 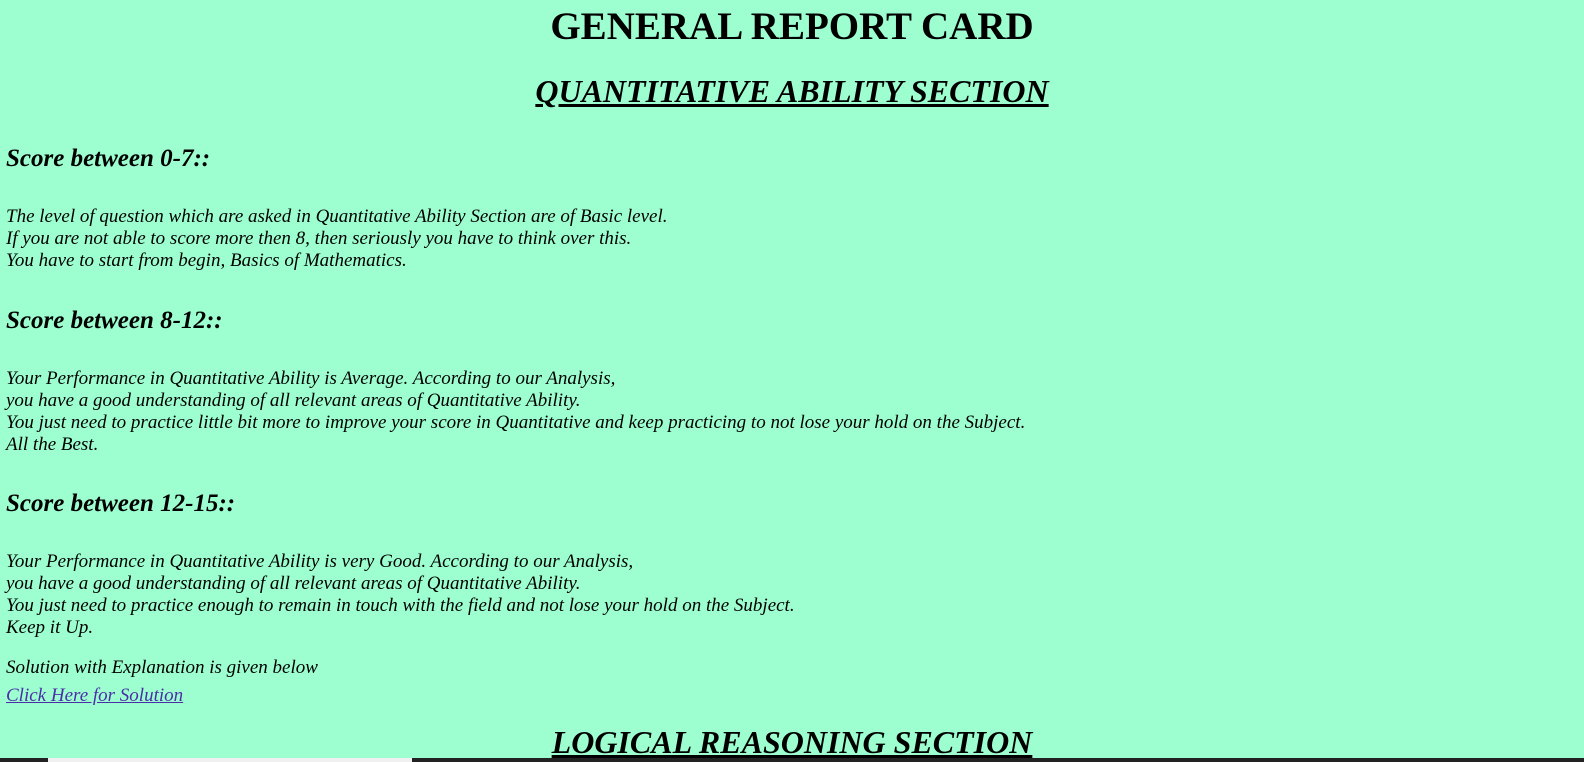 What do you see at coordinates (50, 627) in the screenshot?
I see `text-line: Keep it Up.` at bounding box center [50, 627].